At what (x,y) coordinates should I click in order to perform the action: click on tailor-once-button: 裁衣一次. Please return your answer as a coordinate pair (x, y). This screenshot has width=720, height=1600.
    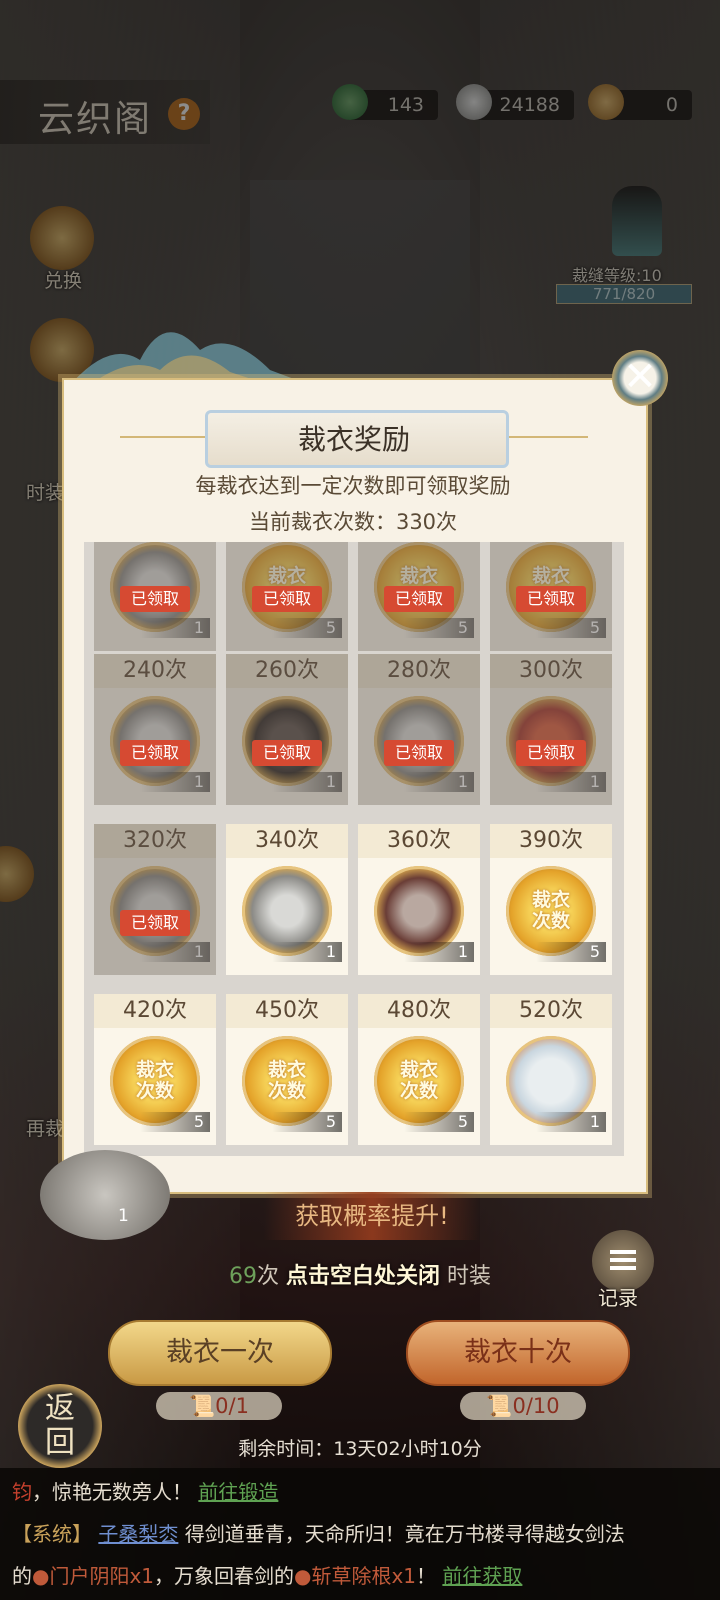
    Looking at the image, I should click on (220, 1353).